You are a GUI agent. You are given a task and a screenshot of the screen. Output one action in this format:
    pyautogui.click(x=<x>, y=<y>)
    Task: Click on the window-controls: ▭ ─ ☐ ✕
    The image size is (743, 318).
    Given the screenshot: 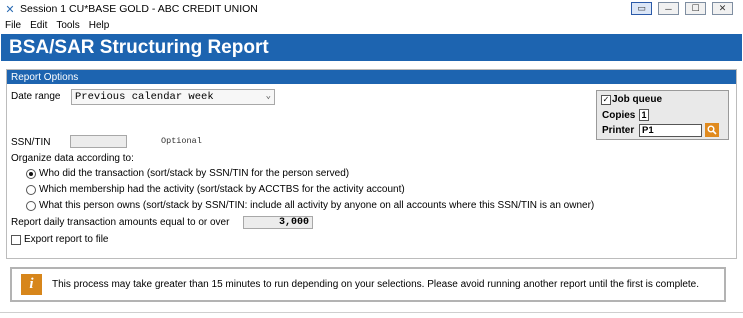 What is the action you would take?
    pyautogui.click(x=682, y=8)
    